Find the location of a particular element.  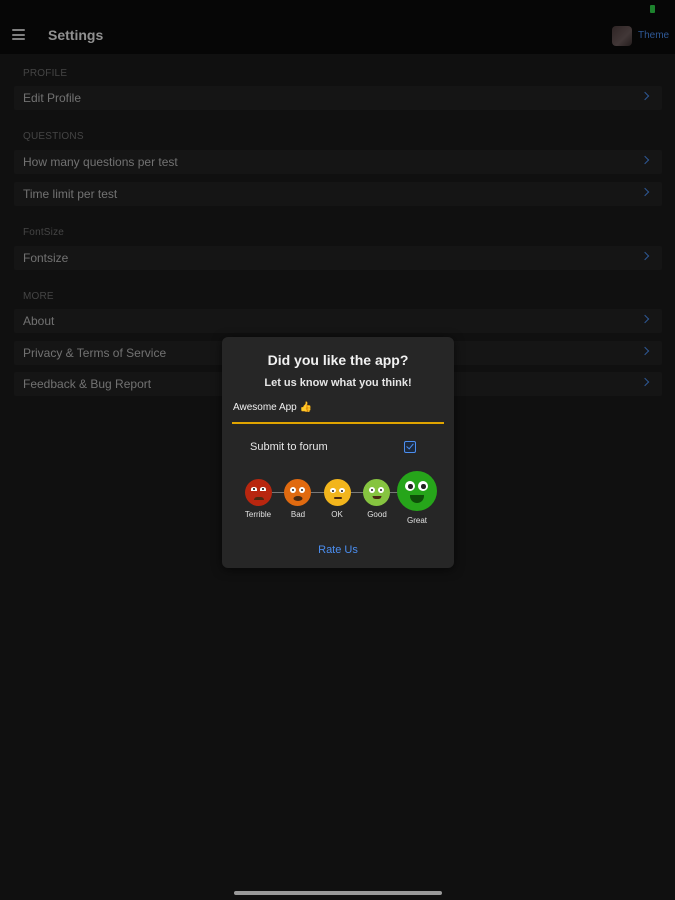

bad-face-icon is located at coordinates (297, 492).